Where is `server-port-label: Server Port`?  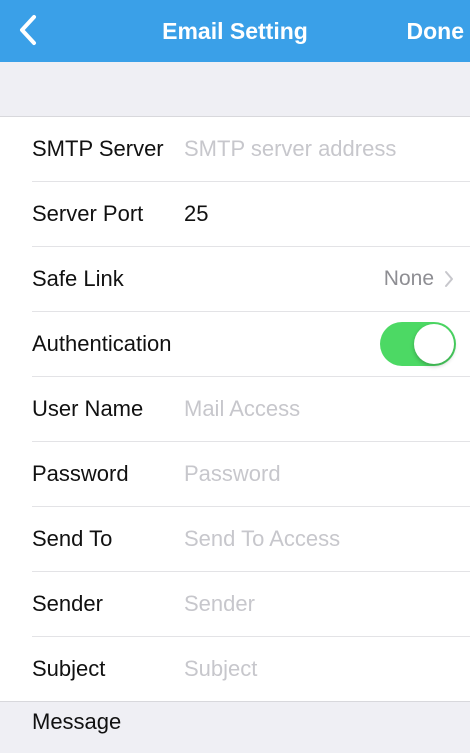
server-port-label: Server Port is located at coordinates (88, 213).